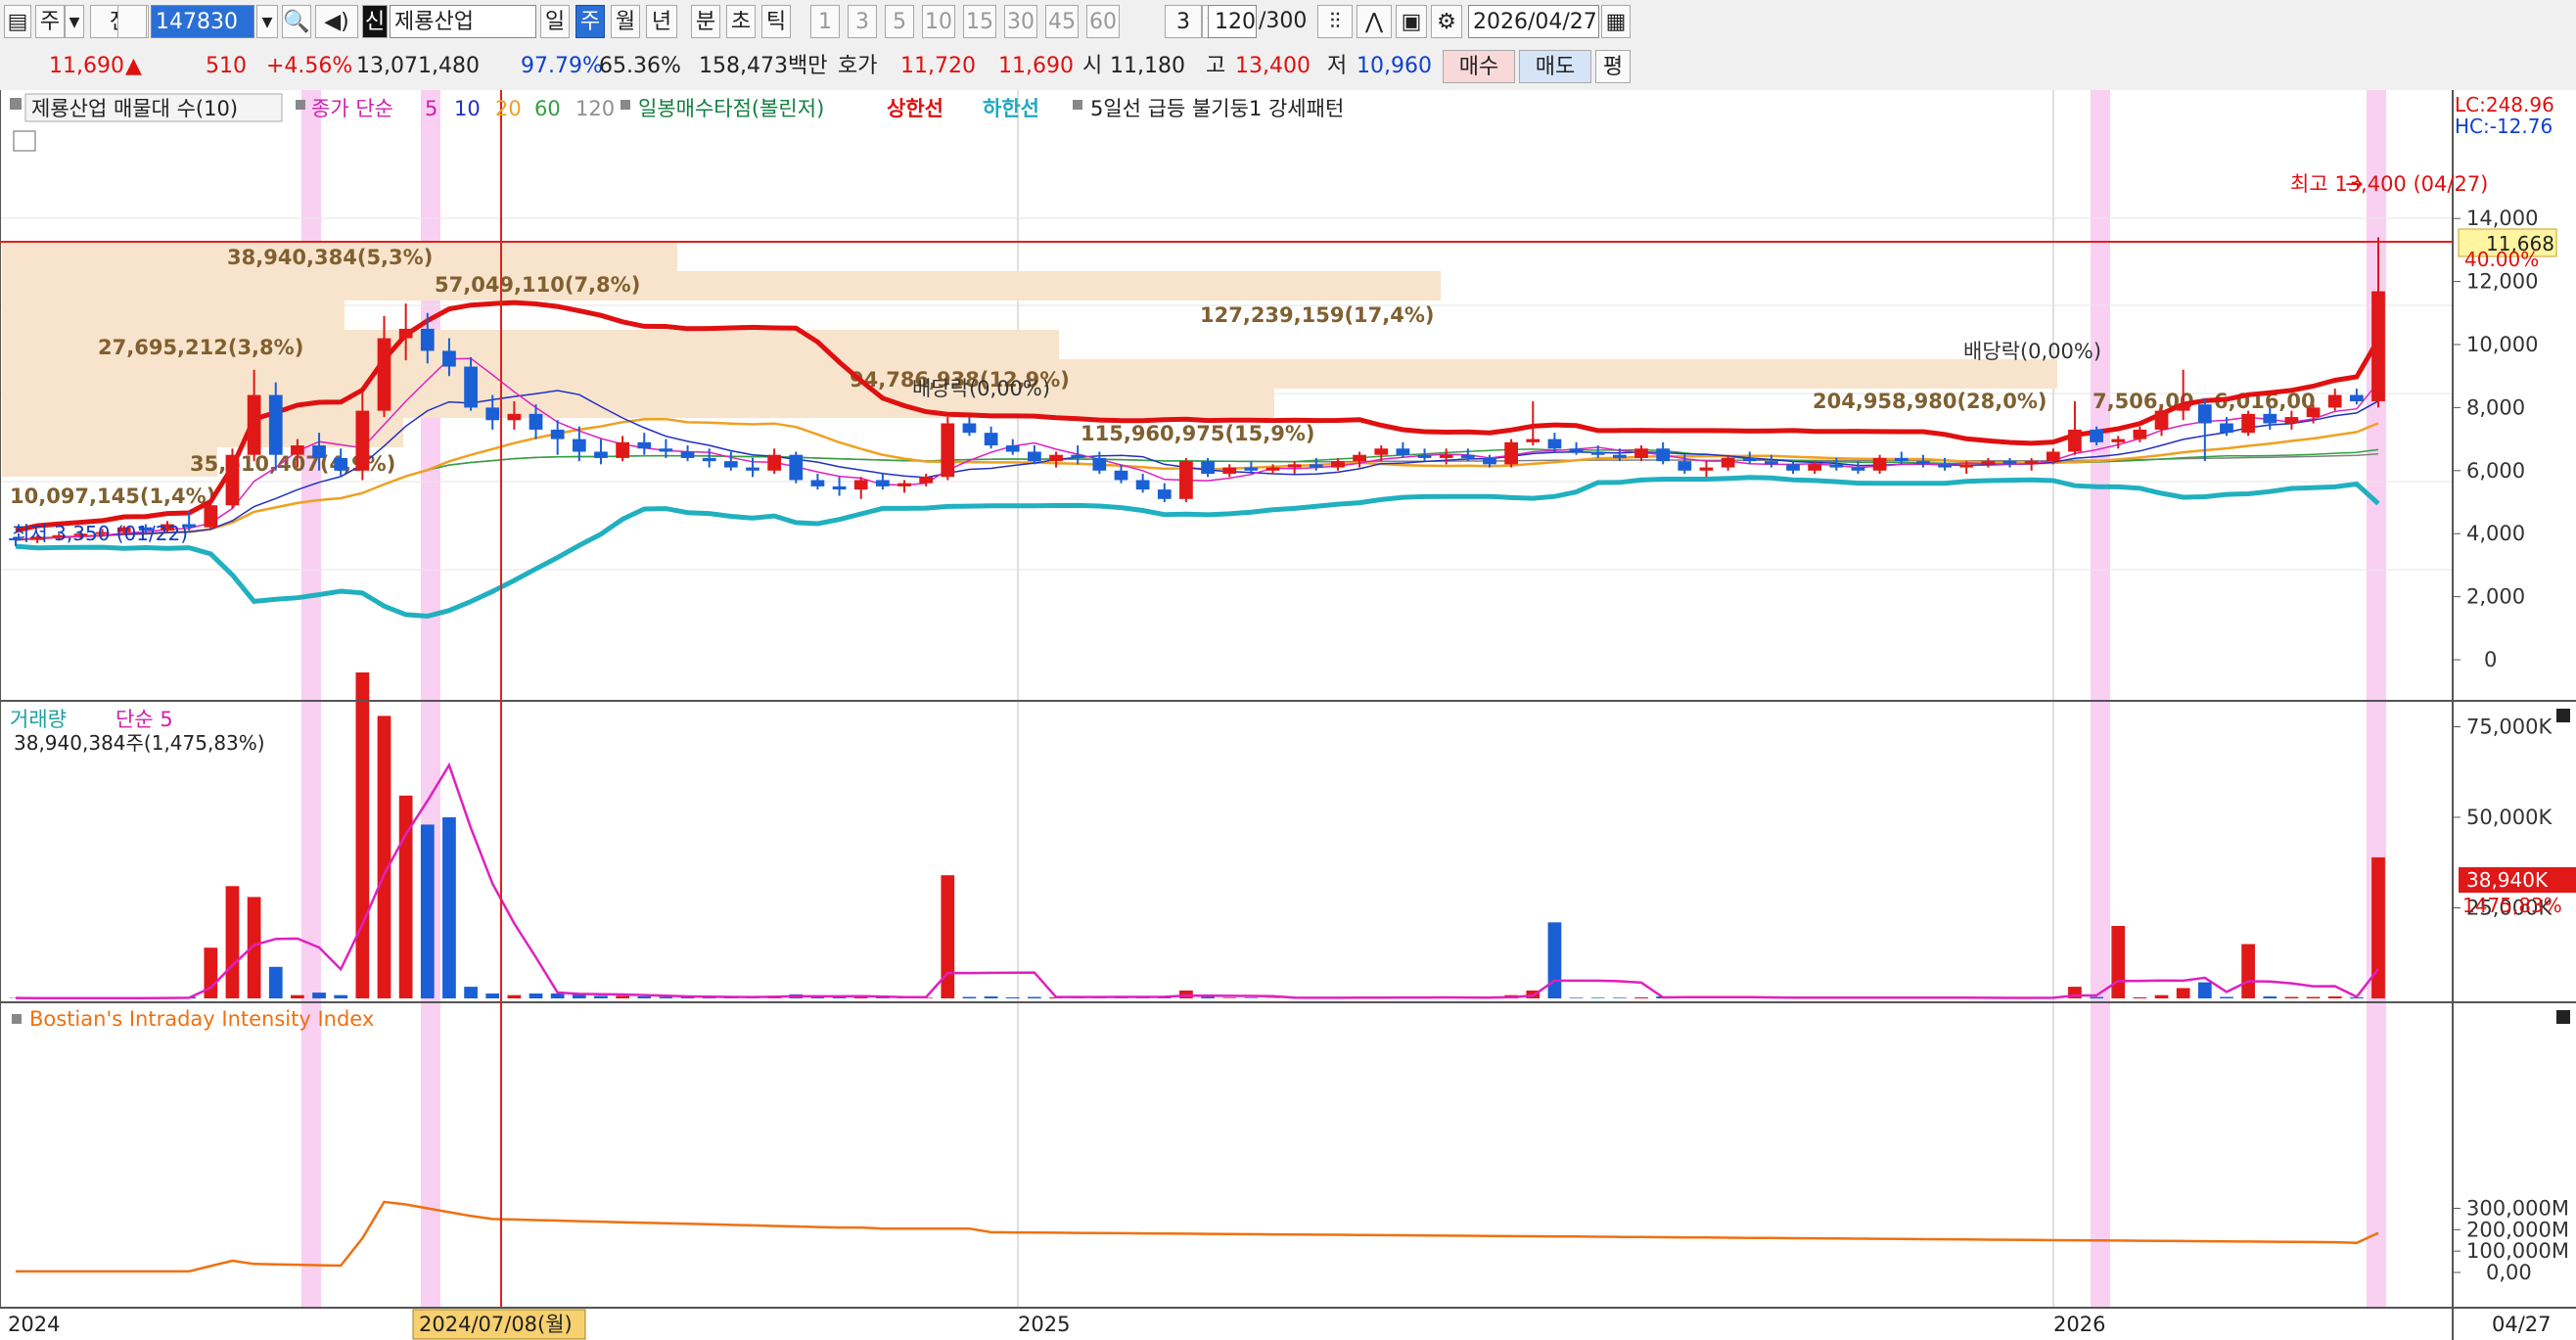 This screenshot has width=2576, height=1340. What do you see at coordinates (863, 21) in the screenshot?
I see `interval-button-3: 3` at bounding box center [863, 21].